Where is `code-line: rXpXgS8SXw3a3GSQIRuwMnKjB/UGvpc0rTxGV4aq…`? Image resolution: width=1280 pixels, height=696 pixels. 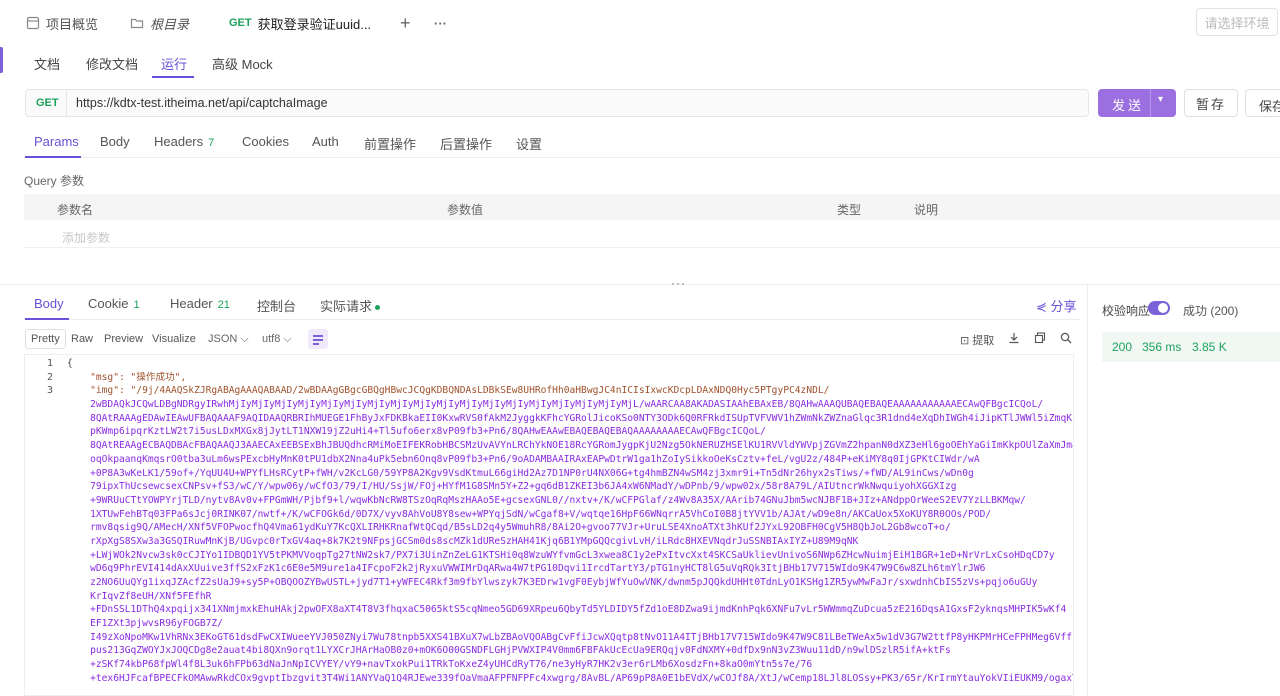
code-line: rXpXgS8SXw3a3GSQIRuwMnKjB/UGvpc0rTxGV4aq… is located at coordinates (463, 541).